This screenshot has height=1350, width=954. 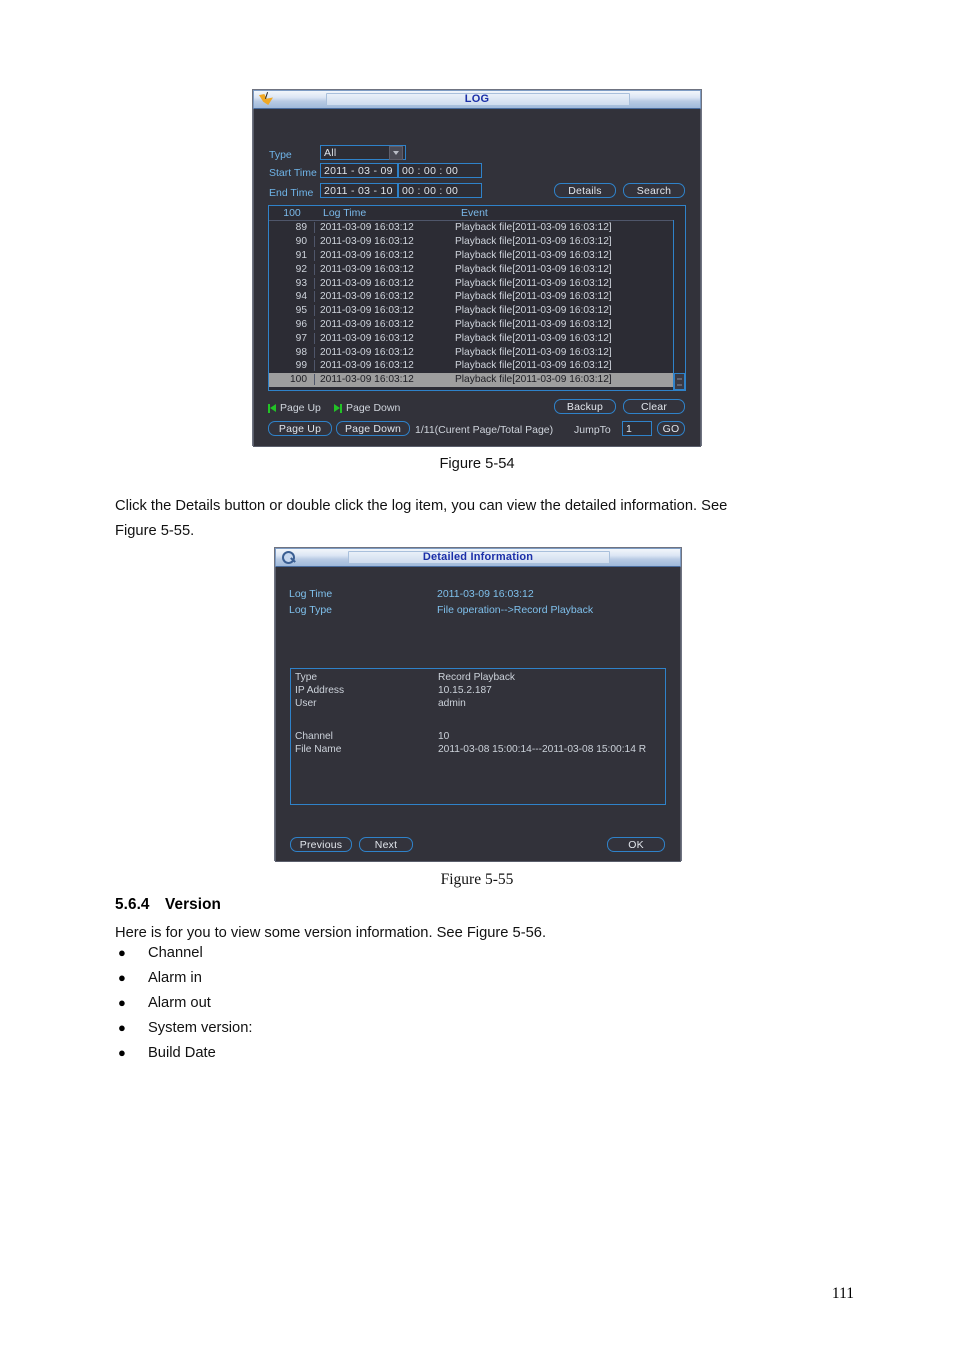 I want to click on ok-button: OK, so click(x=636, y=844).